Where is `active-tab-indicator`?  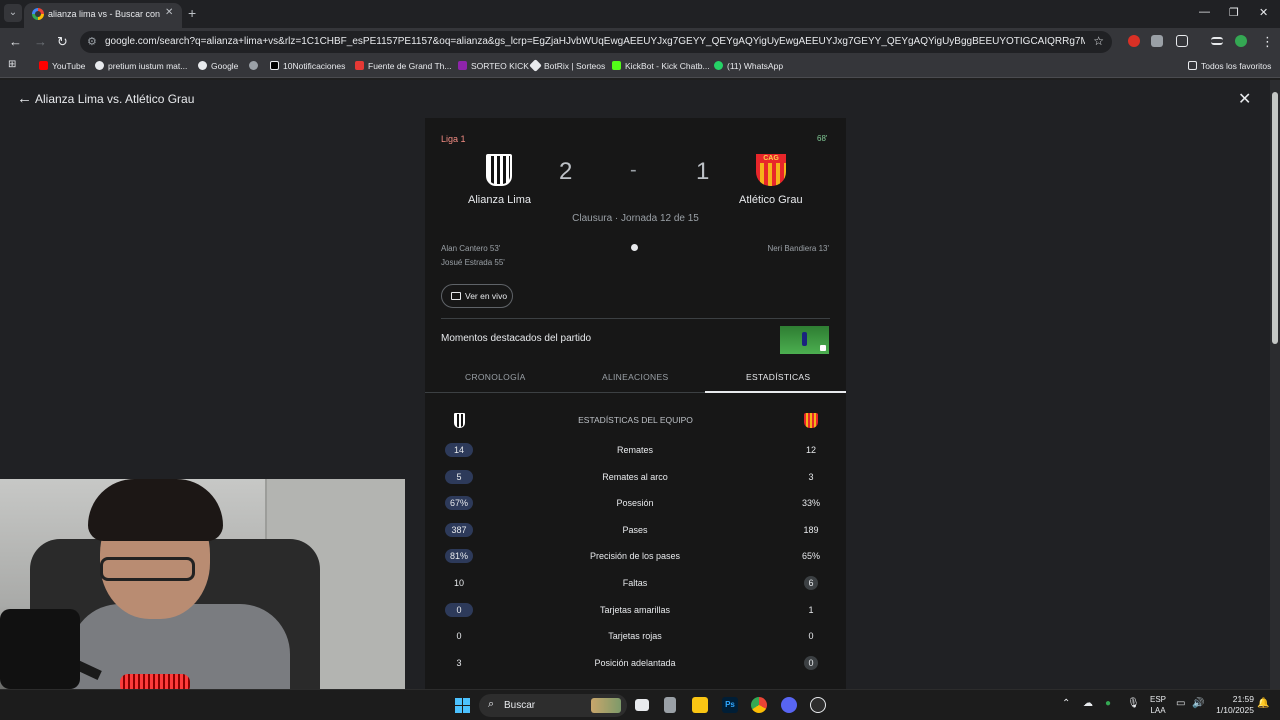 active-tab-indicator is located at coordinates (775, 392).